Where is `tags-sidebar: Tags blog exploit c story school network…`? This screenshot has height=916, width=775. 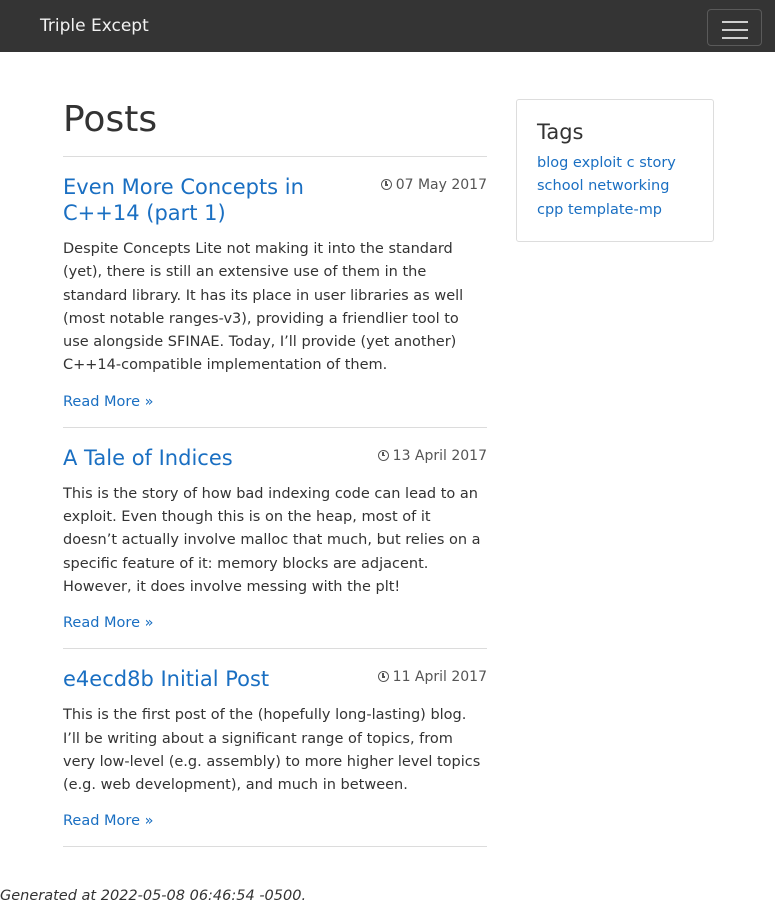
tags-sidebar: Tags blog exploit c story school network… is located at coordinates (615, 170).